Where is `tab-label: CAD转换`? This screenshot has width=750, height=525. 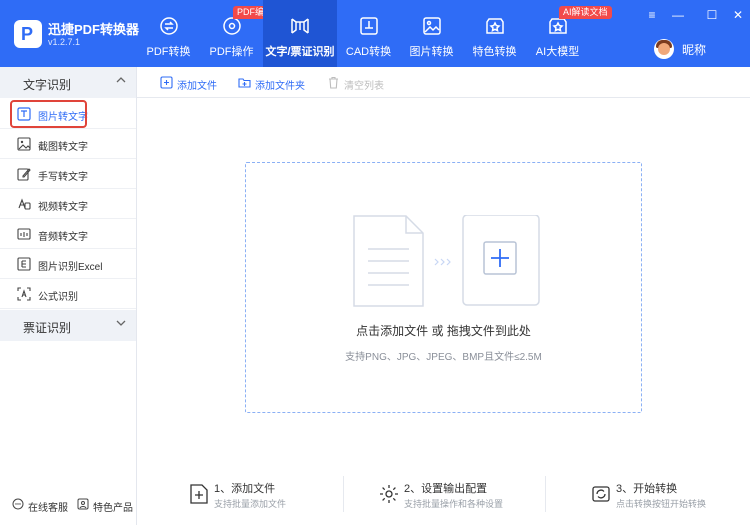 tab-label: CAD转换 is located at coordinates (368, 52).